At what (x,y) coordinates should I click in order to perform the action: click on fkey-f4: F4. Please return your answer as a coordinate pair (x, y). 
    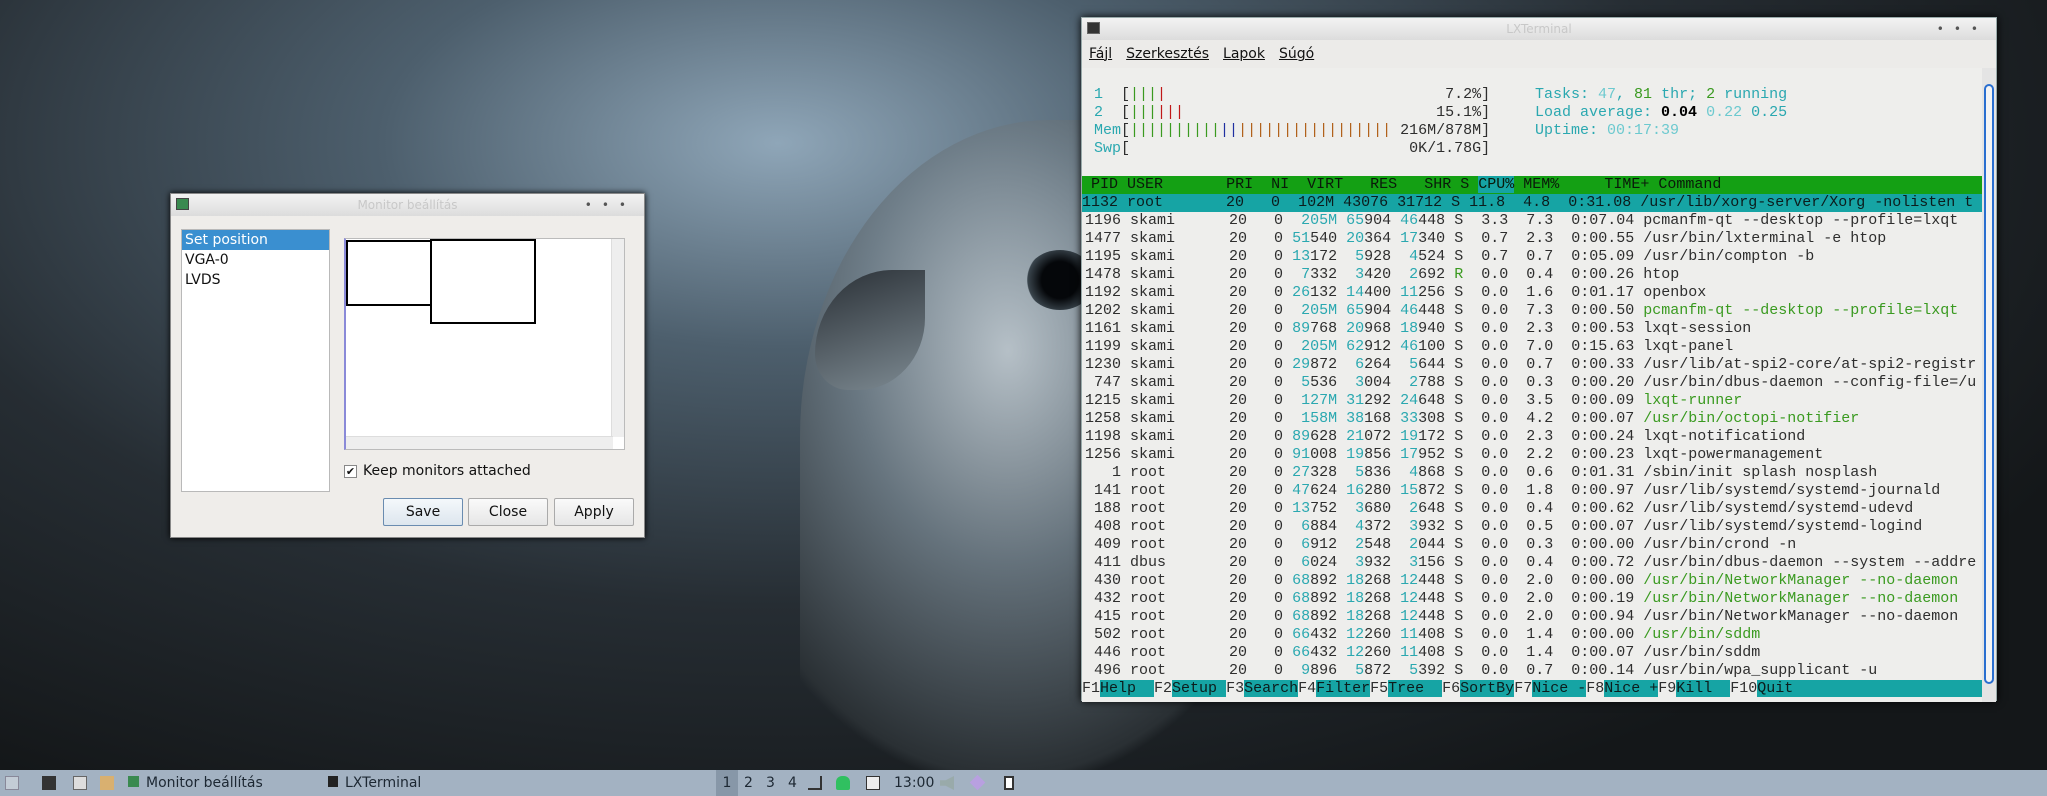
    Looking at the image, I should click on (1307, 688).